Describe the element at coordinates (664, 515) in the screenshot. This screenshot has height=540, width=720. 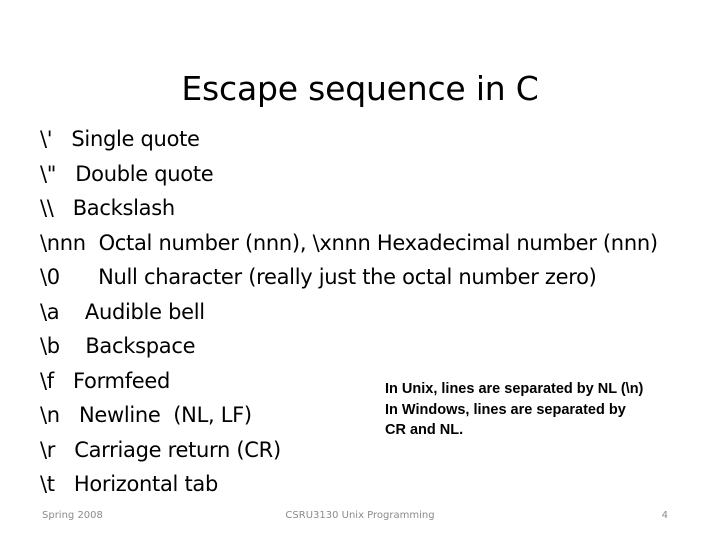
I see `footer-page-number: 4` at that location.